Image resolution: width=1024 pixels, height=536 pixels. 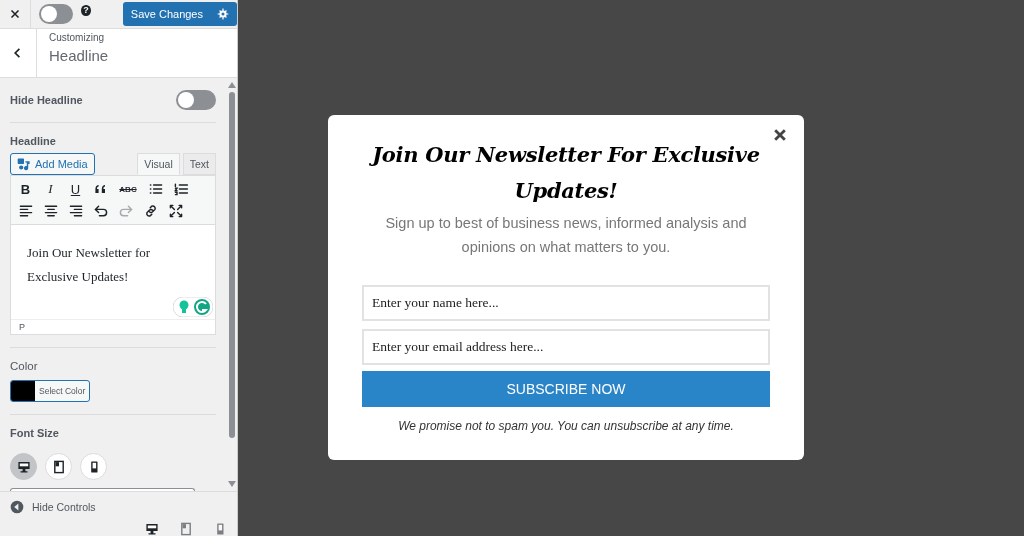 I want to click on add-media-button: Add Media, so click(x=52, y=164).